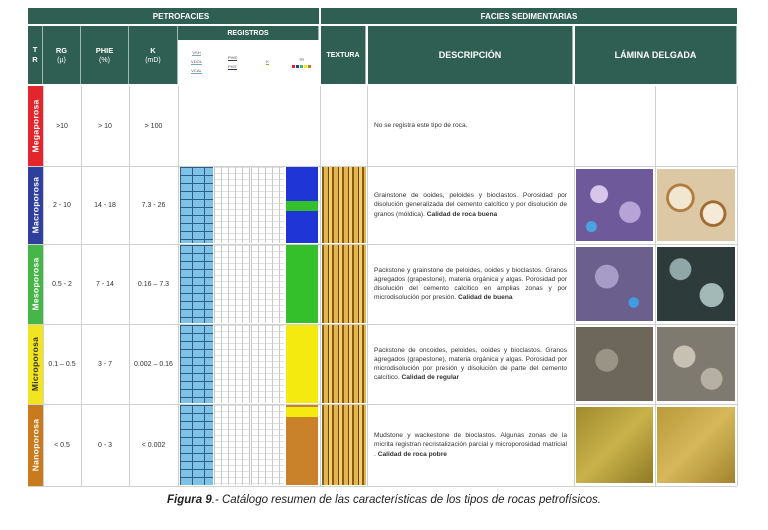 The height and width of the screenshot is (530, 768). I want to click on header-corner, so click(35, 16).